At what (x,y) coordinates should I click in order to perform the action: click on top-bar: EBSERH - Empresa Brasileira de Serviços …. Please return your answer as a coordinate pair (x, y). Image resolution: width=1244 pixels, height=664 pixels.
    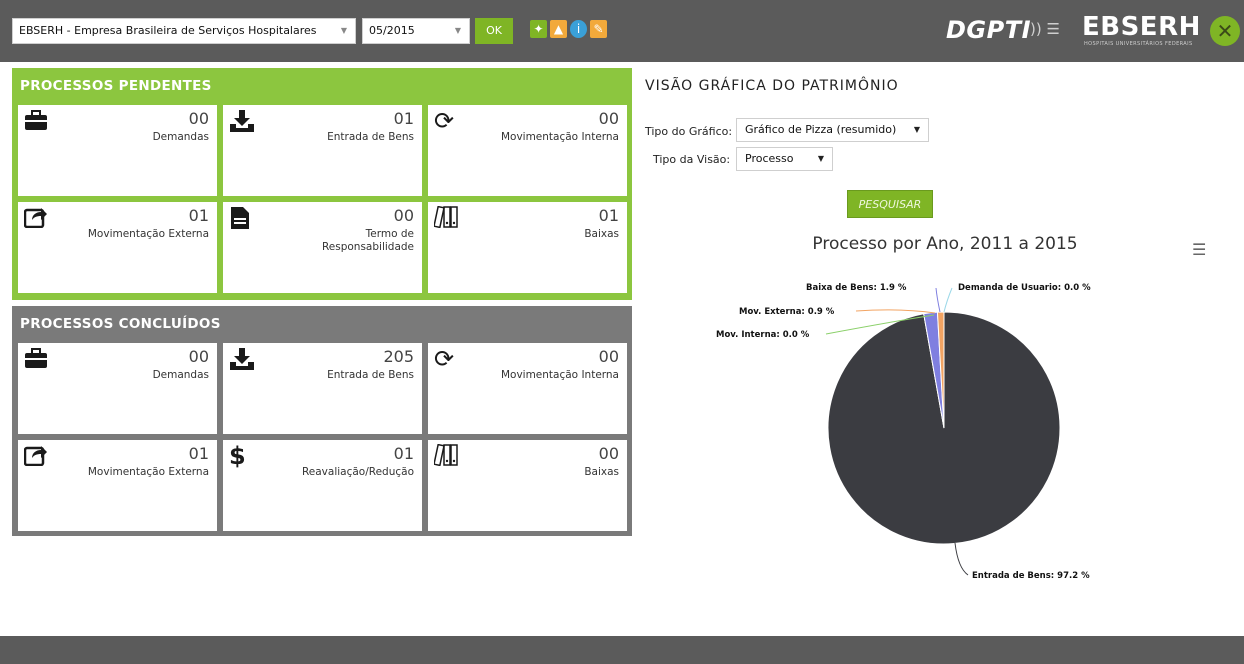
    Looking at the image, I should click on (622, 31).